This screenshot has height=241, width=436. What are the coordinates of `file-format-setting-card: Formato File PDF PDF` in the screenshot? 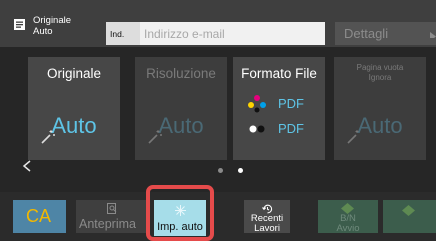 It's located at (279, 108).